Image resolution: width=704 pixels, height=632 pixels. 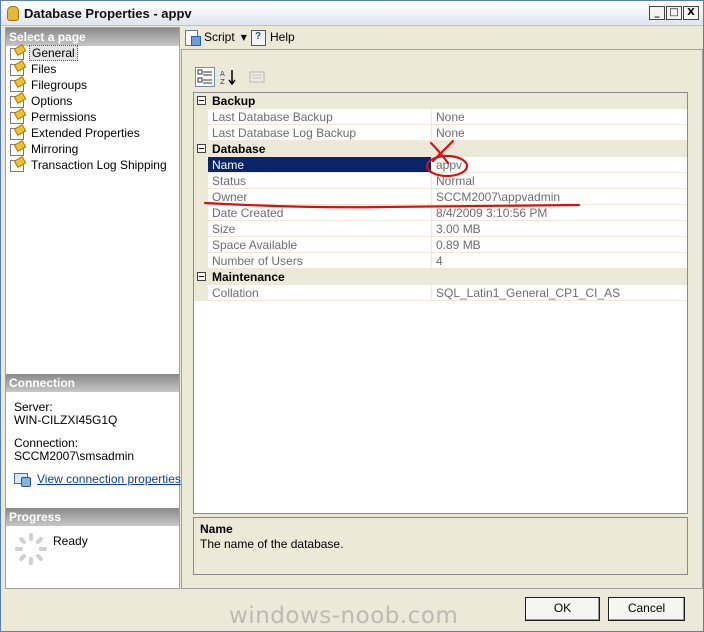 I want to click on description-panel: Name The name of the database., so click(x=440, y=546).